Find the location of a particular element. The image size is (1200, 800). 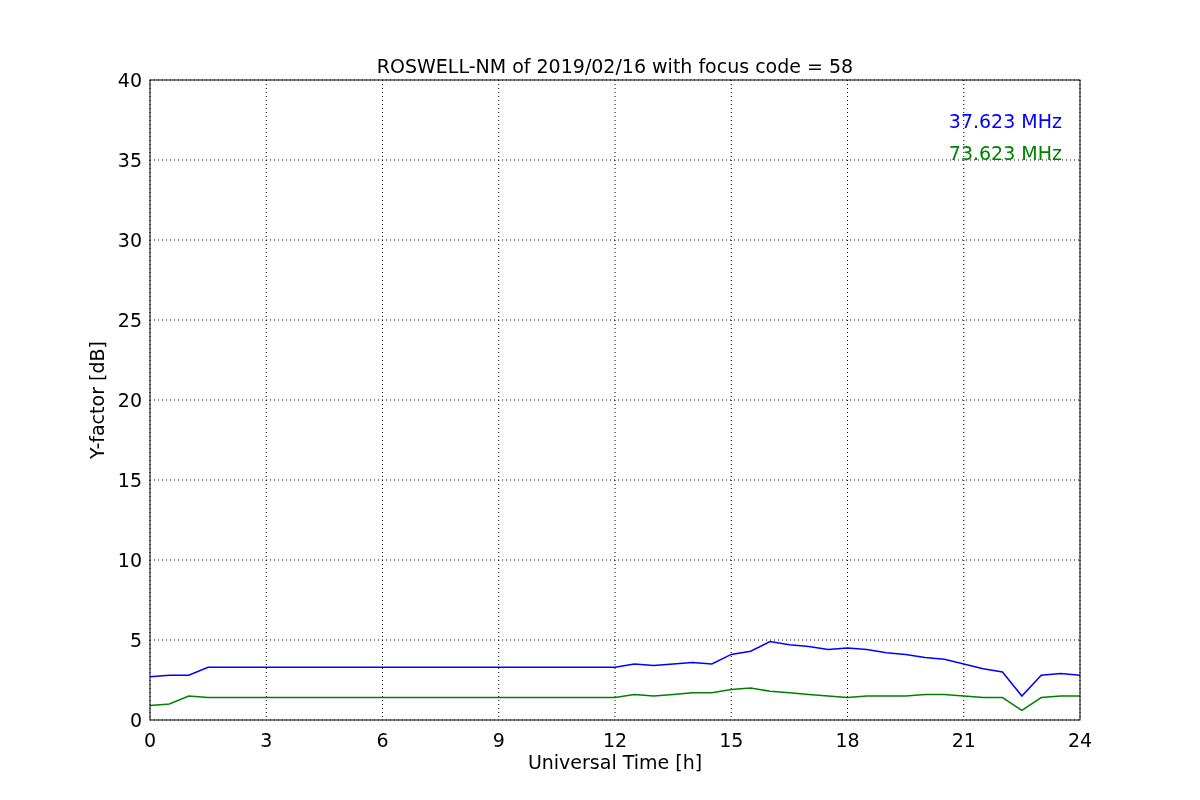

legend-label: 73.623 MHz is located at coordinates (1005, 153).